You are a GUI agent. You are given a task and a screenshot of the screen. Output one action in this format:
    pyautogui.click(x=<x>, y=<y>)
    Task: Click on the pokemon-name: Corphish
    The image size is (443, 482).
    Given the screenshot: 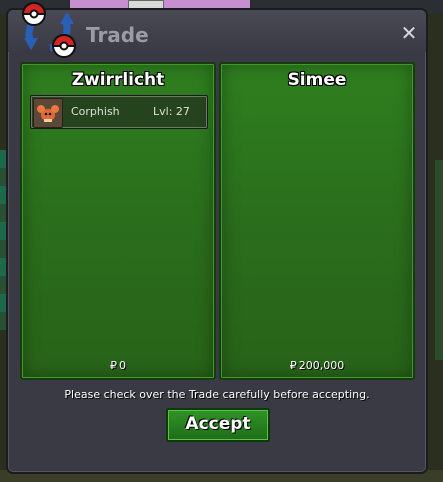 What is the action you would take?
    pyautogui.click(x=95, y=111)
    